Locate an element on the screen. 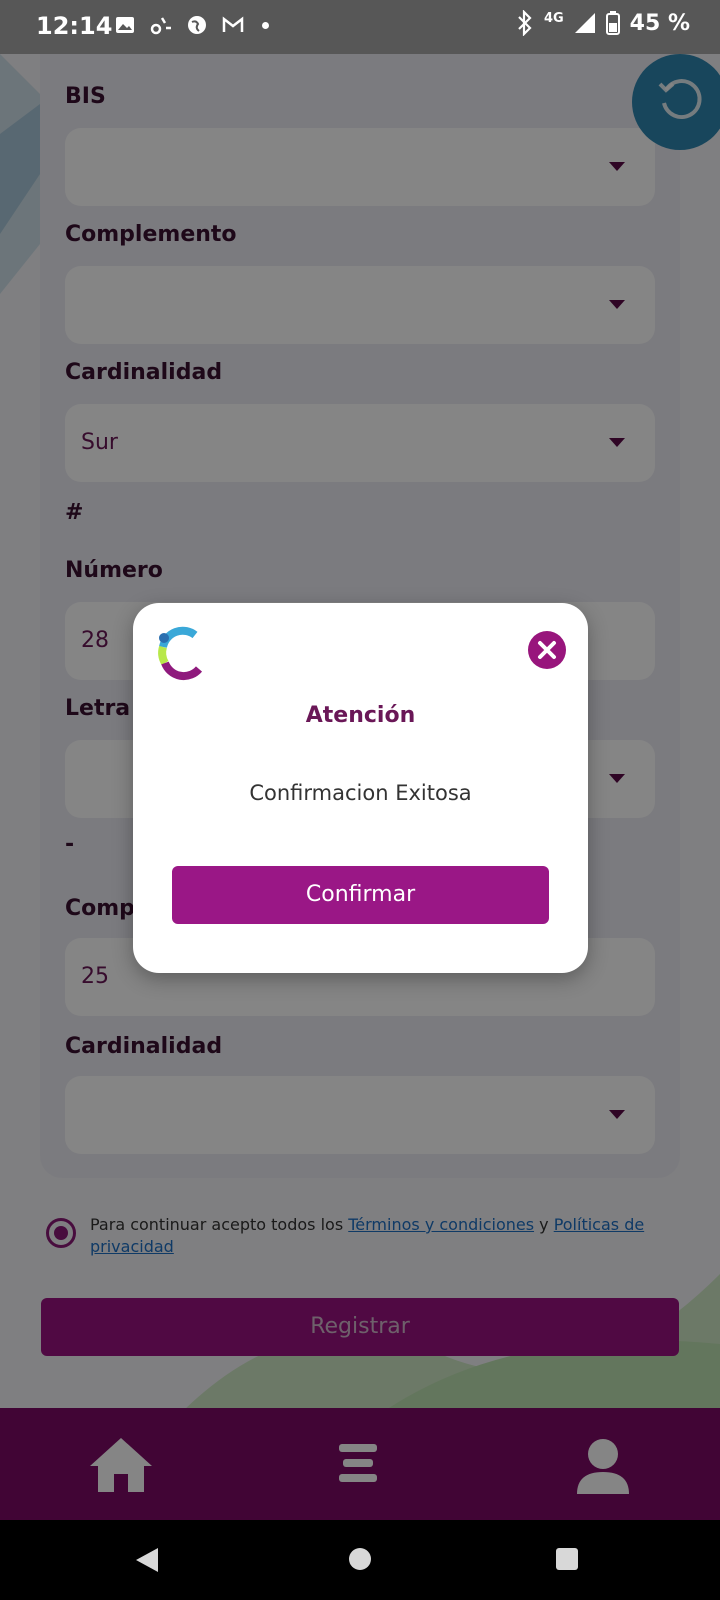 Image resolution: width=720 pixels, height=1600 pixels. dialog-title: Atención is located at coordinates (360, 715).